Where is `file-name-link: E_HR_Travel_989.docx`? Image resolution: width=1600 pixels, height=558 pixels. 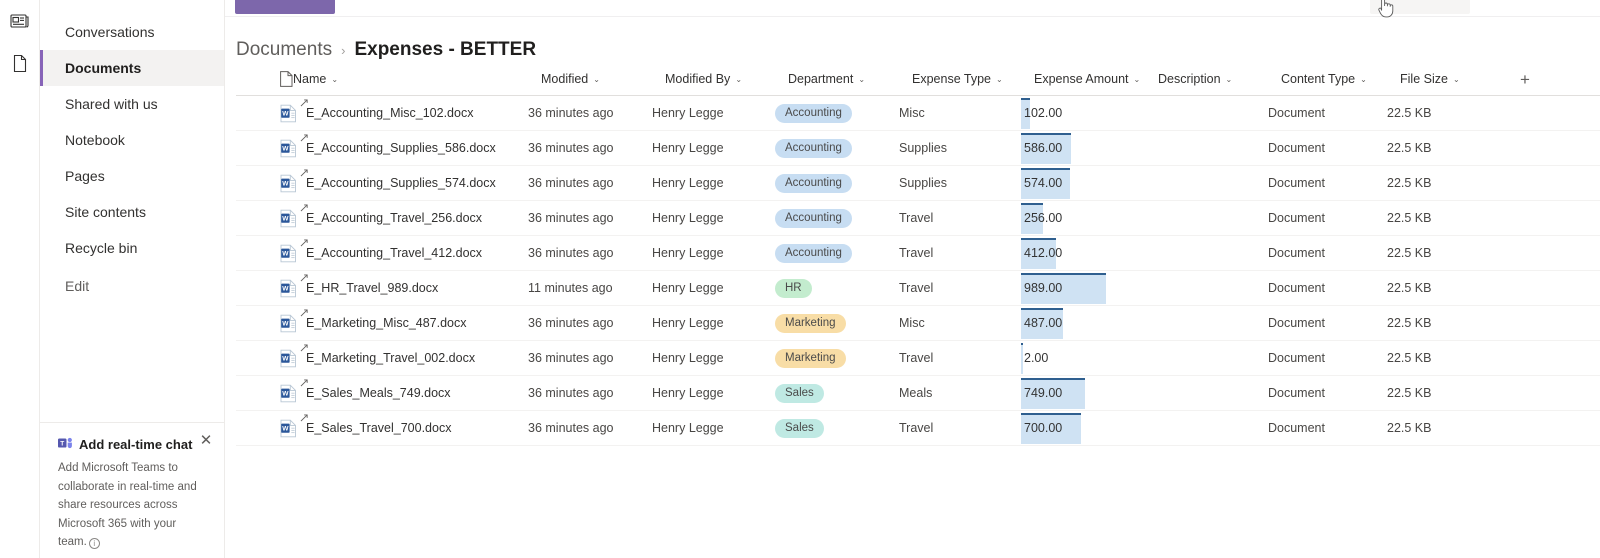
file-name-link: E_HR_Travel_989.docx is located at coordinates (369, 284).